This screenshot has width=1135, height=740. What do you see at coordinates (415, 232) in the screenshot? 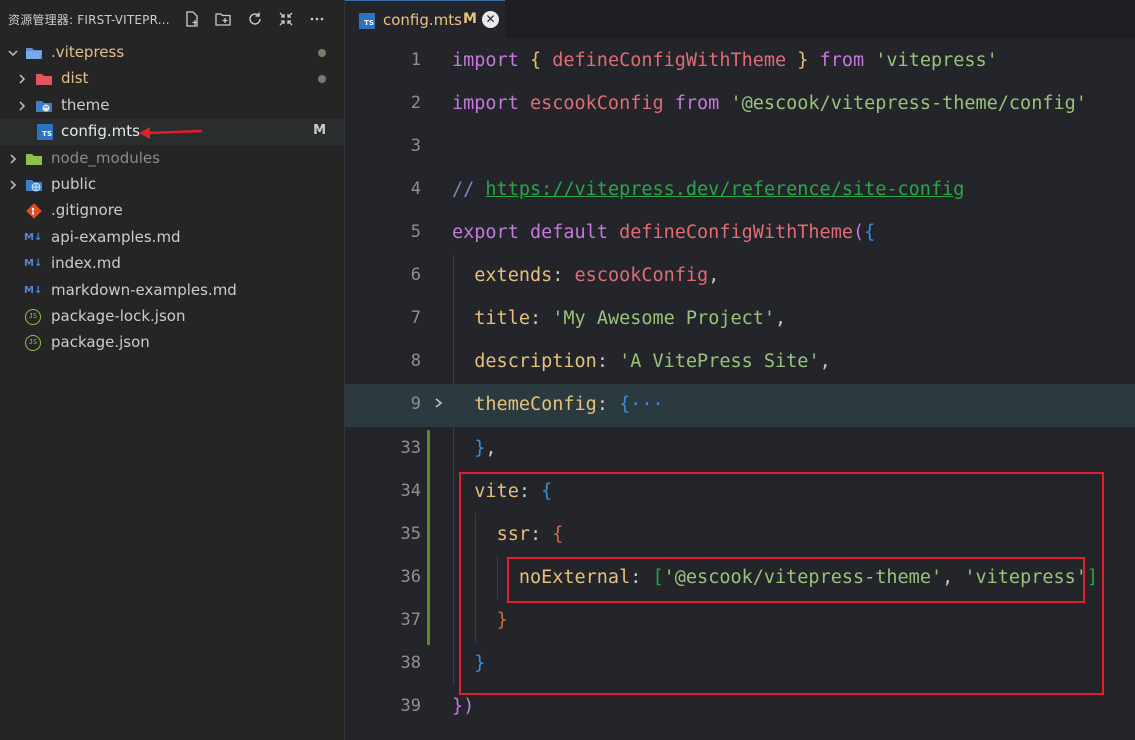
I see `line-number: 5` at bounding box center [415, 232].